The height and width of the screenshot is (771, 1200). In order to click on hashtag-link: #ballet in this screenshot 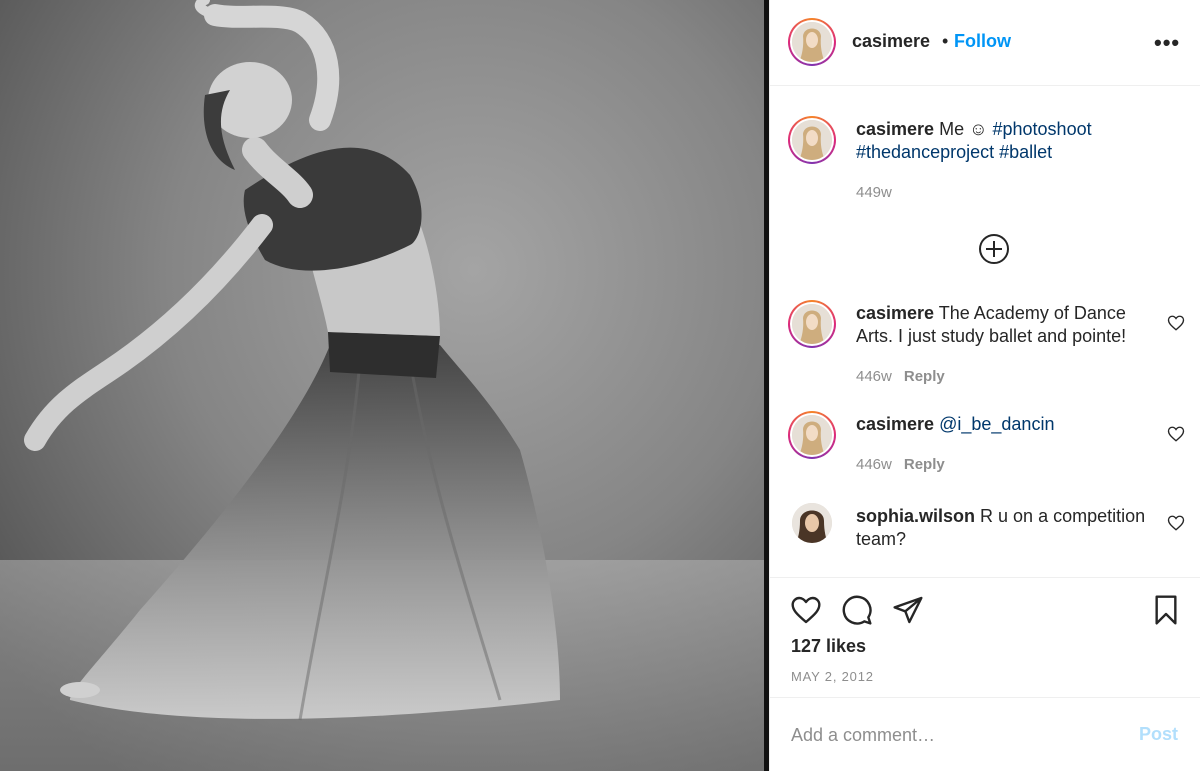, I will do `click(1025, 152)`.